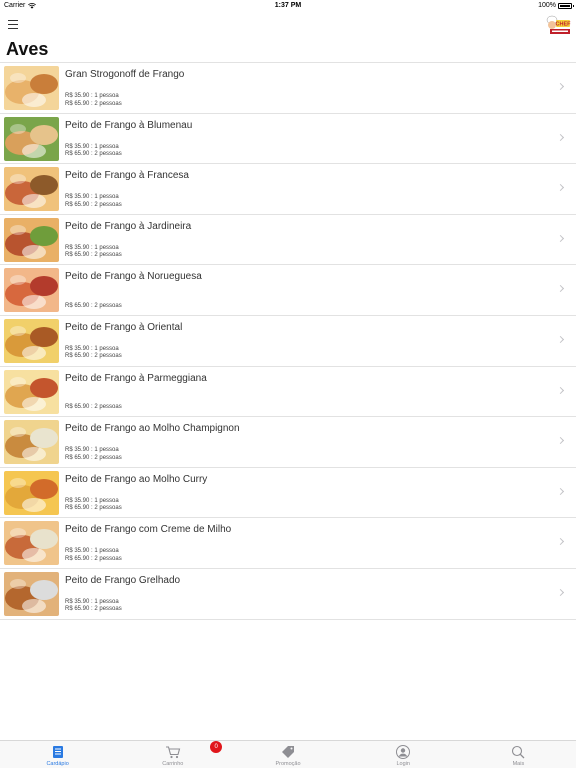  Describe the element at coordinates (128, 226) in the screenshot. I see `dish-title: Peito de Frango à Jardineira` at that location.